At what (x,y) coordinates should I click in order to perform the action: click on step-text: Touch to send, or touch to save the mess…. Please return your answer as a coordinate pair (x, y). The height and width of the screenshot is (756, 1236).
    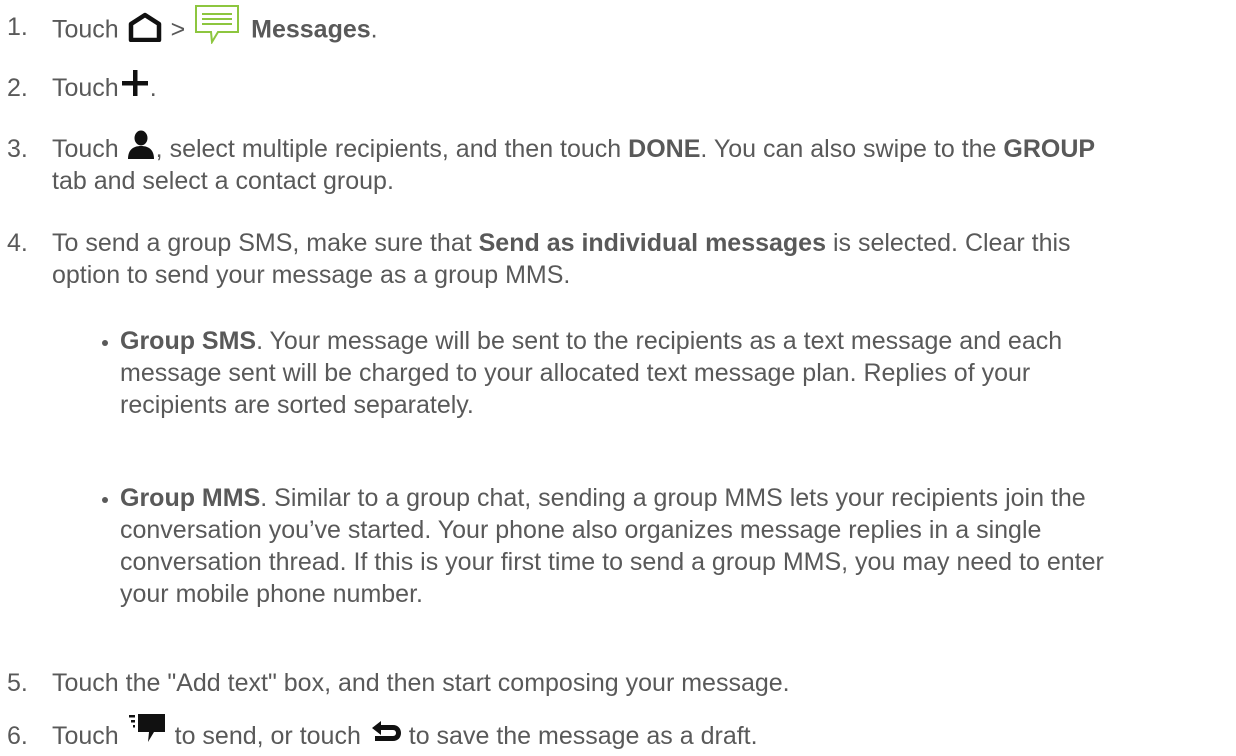
    Looking at the image, I should click on (635, 733).